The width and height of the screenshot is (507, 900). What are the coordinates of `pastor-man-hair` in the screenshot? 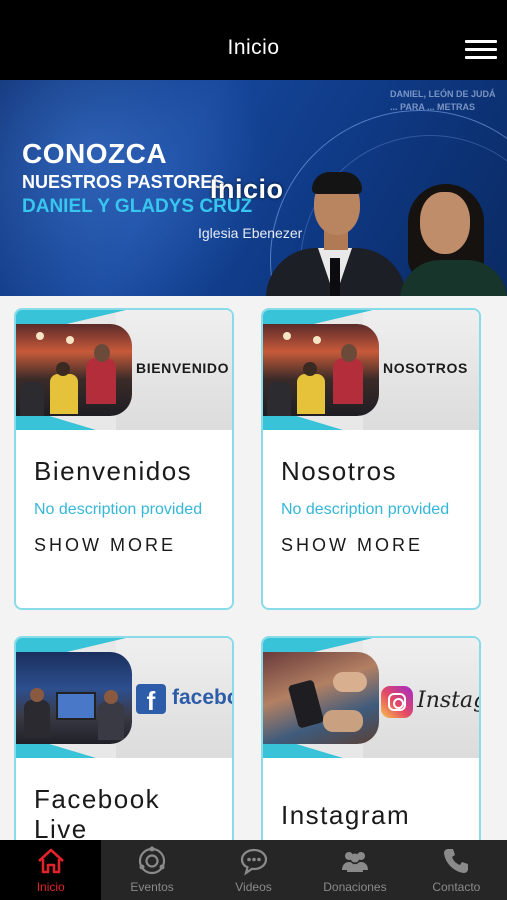 It's located at (337, 183).